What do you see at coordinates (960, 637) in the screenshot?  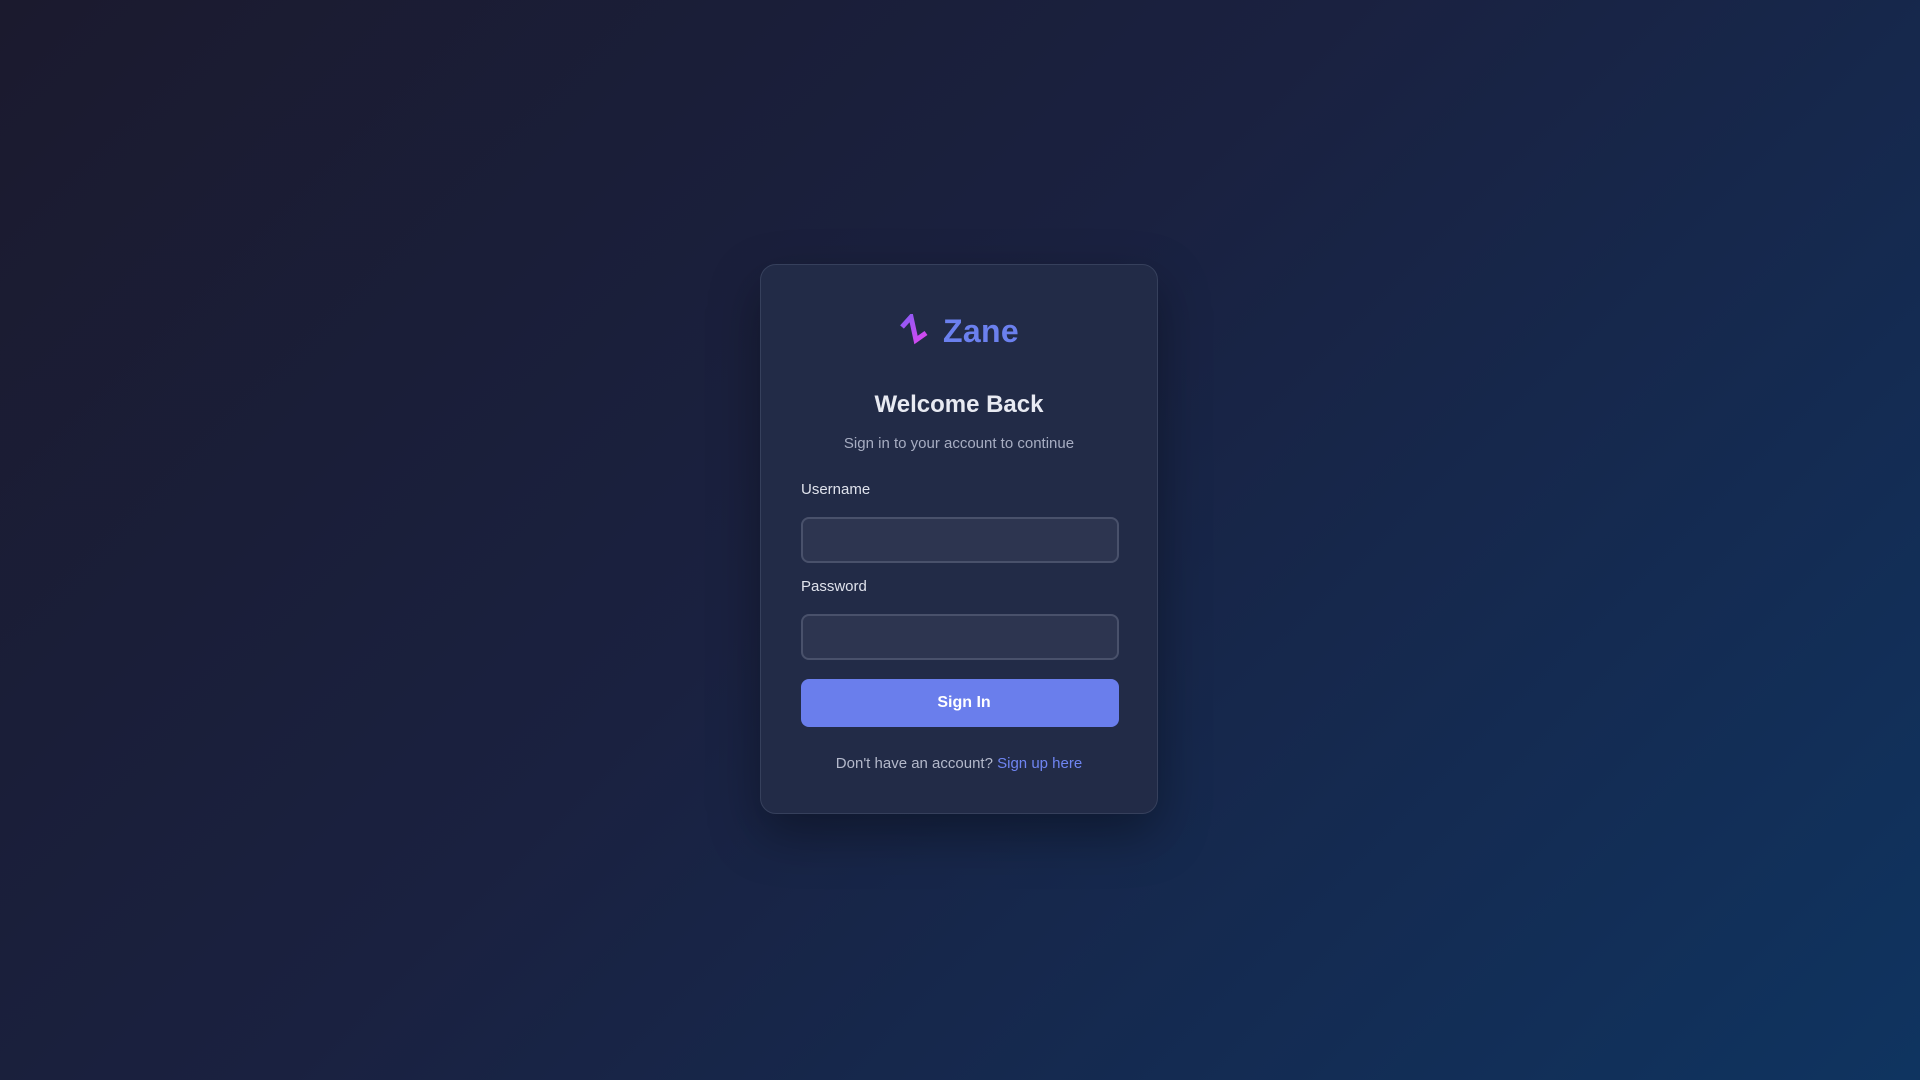 I see `password-input` at bounding box center [960, 637].